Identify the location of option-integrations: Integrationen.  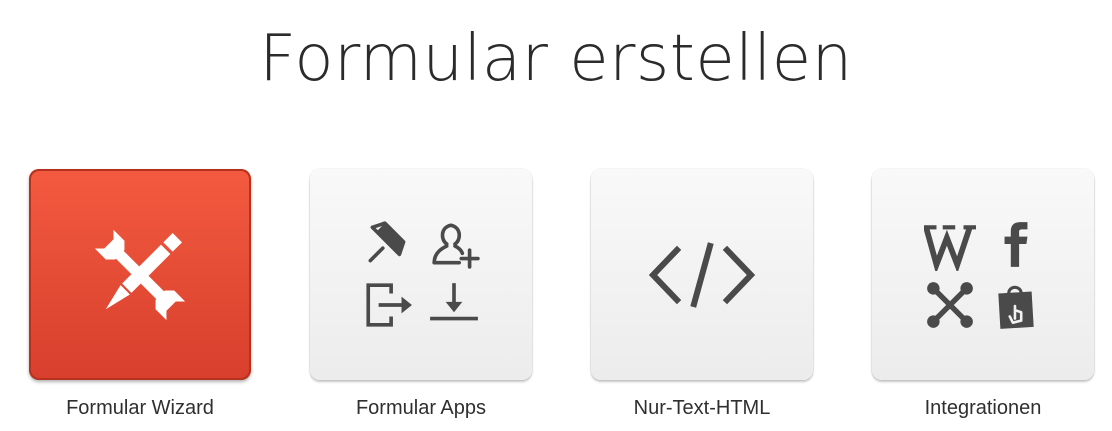
(983, 299).